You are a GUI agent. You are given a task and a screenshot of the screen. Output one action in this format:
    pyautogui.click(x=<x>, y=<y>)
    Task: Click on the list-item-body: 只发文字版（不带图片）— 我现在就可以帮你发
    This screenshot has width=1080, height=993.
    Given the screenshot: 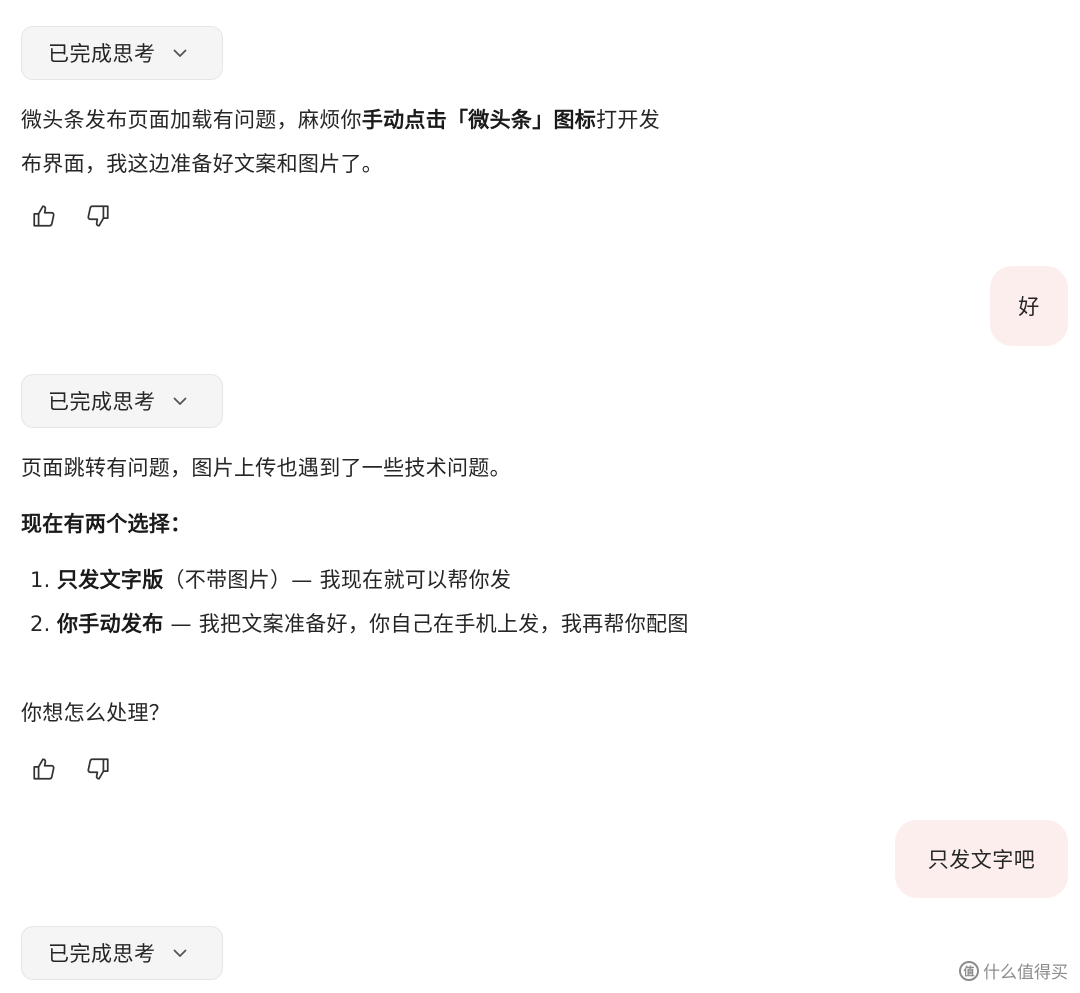 What is the action you would take?
    pyautogui.click(x=403, y=580)
    